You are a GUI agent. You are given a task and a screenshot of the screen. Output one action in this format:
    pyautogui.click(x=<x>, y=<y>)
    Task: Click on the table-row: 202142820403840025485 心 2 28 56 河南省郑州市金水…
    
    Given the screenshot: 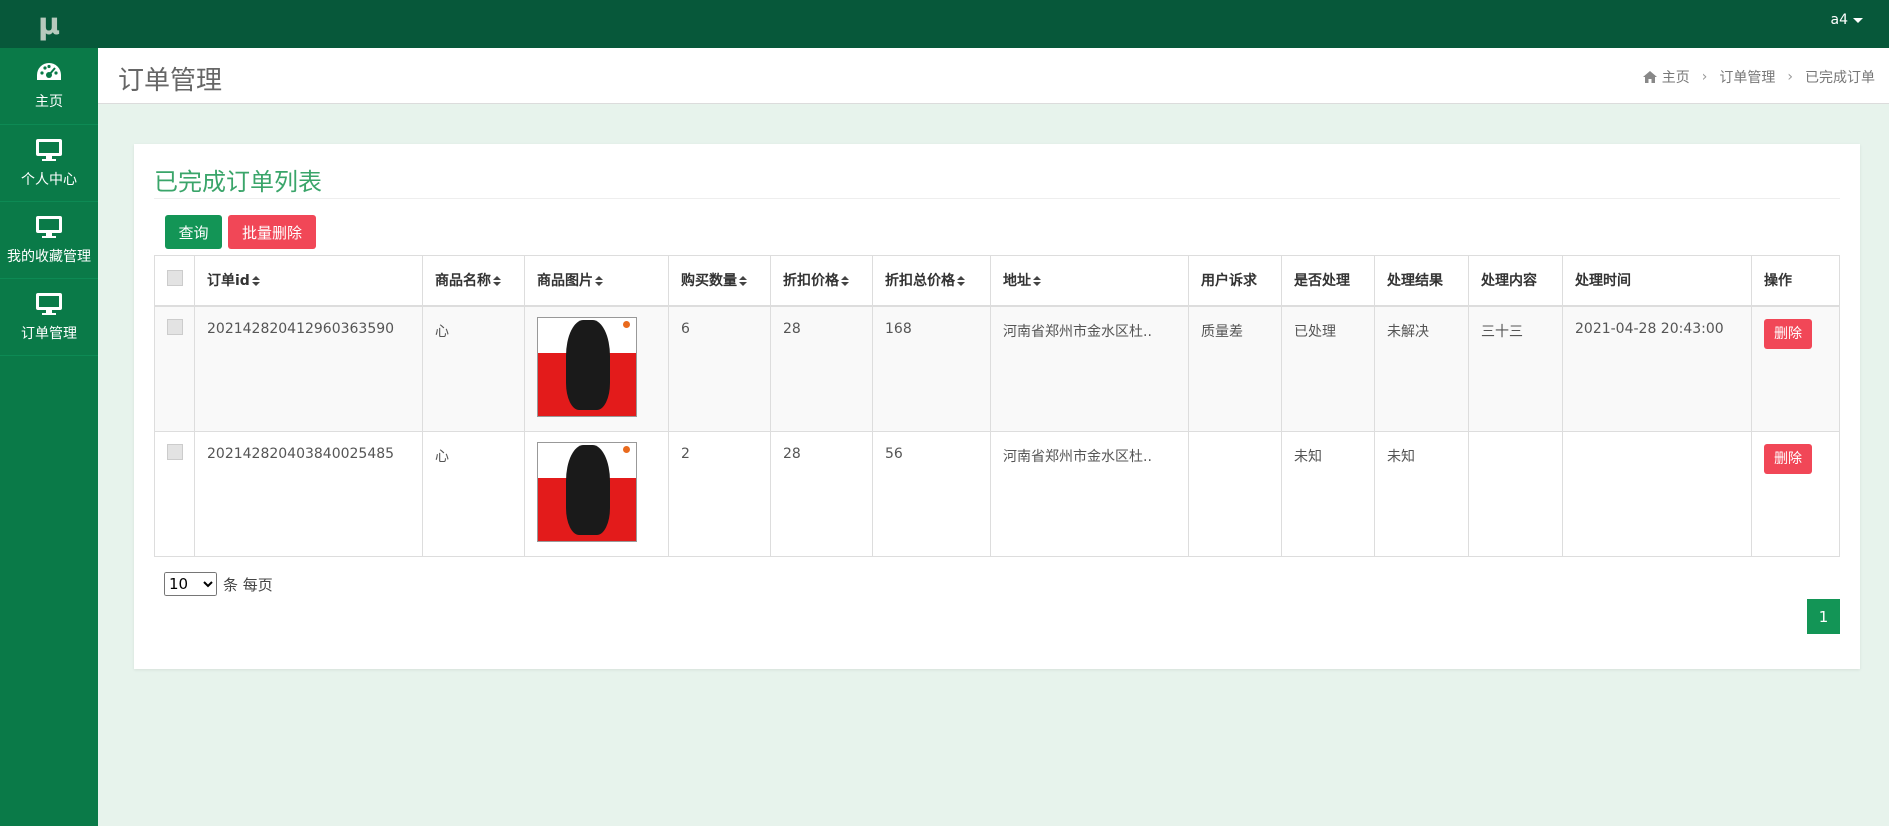 What is the action you would take?
    pyautogui.click(x=997, y=493)
    